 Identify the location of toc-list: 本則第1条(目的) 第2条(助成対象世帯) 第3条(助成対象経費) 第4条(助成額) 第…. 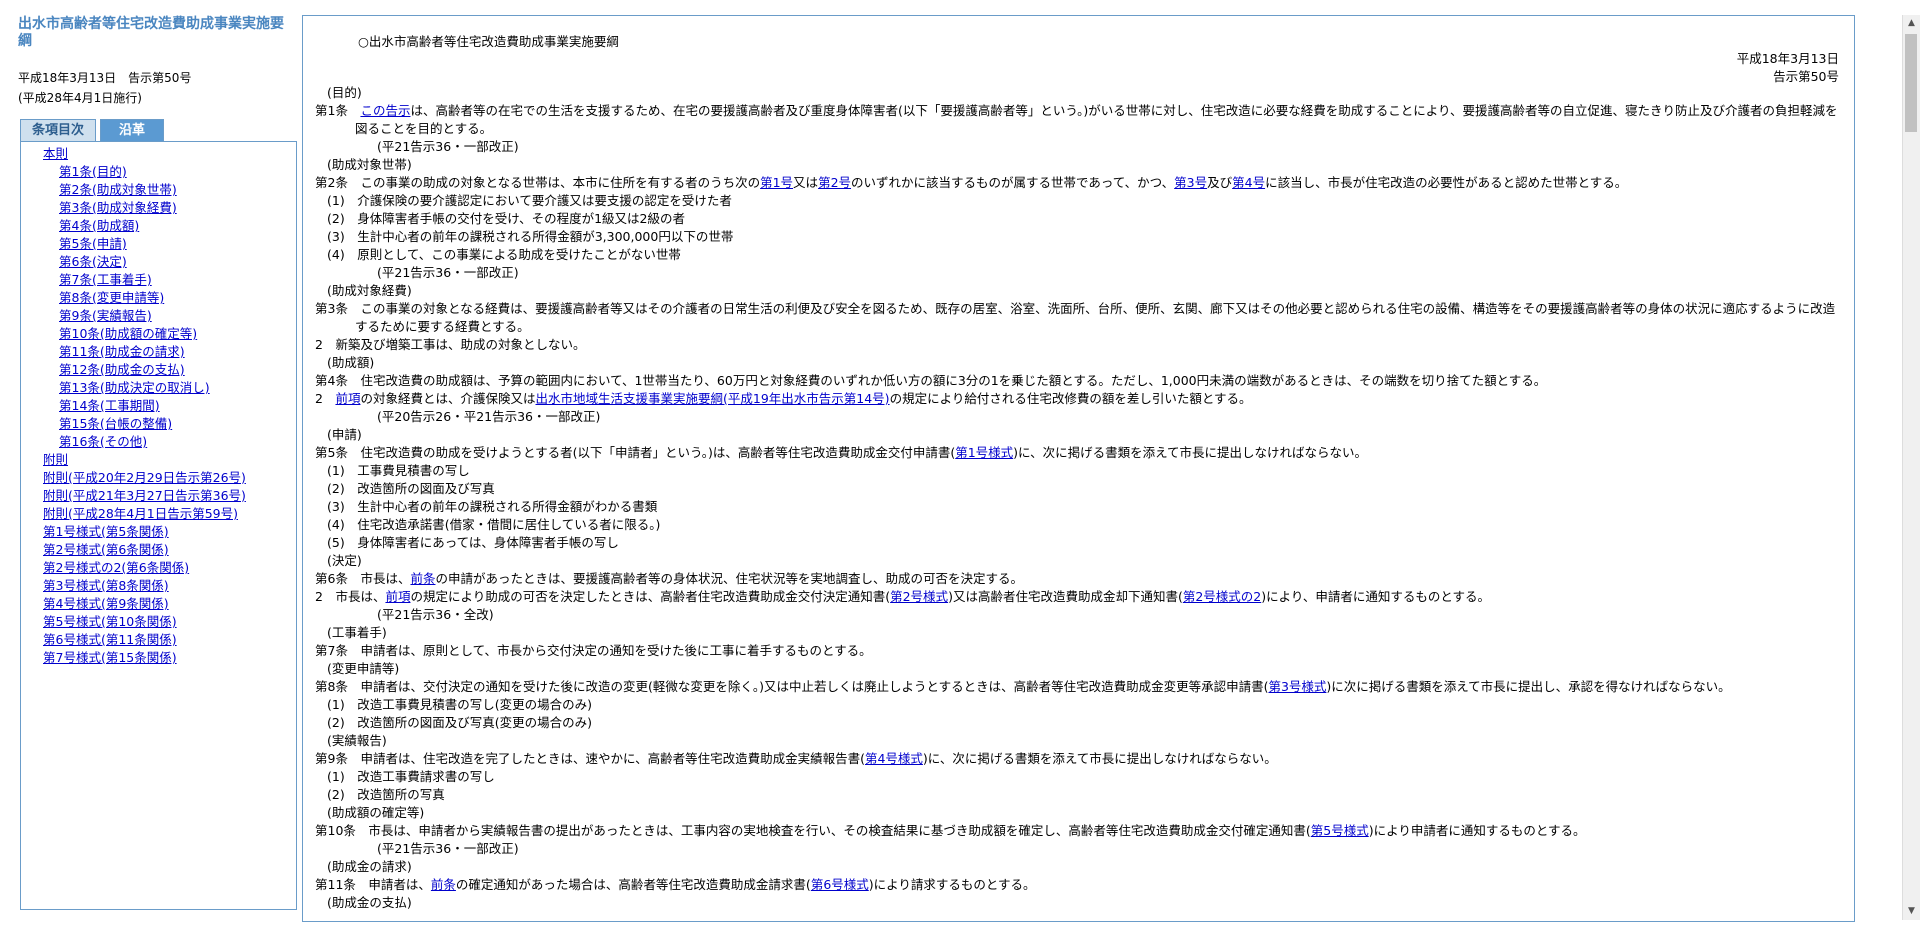
(158, 404).